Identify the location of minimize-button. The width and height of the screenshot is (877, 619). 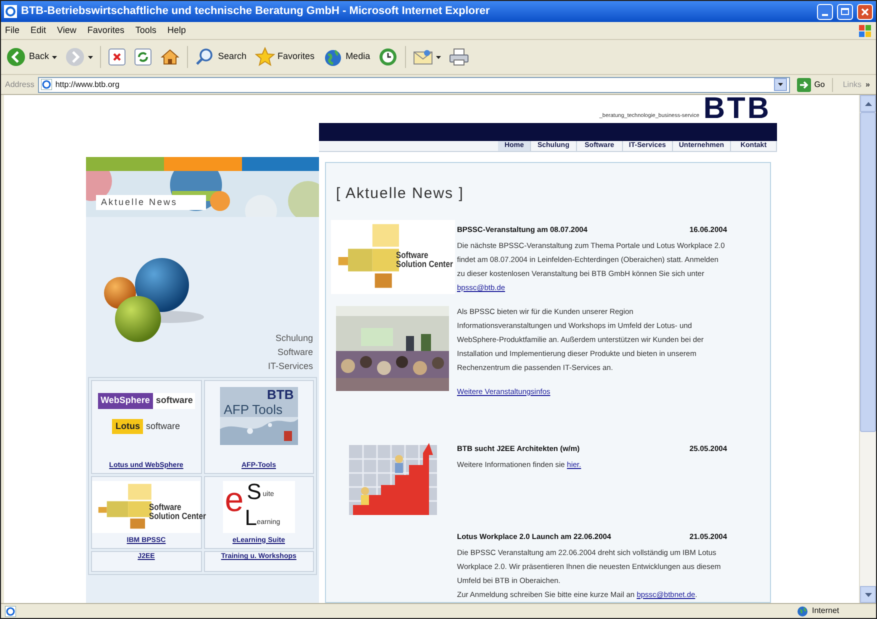
(825, 12).